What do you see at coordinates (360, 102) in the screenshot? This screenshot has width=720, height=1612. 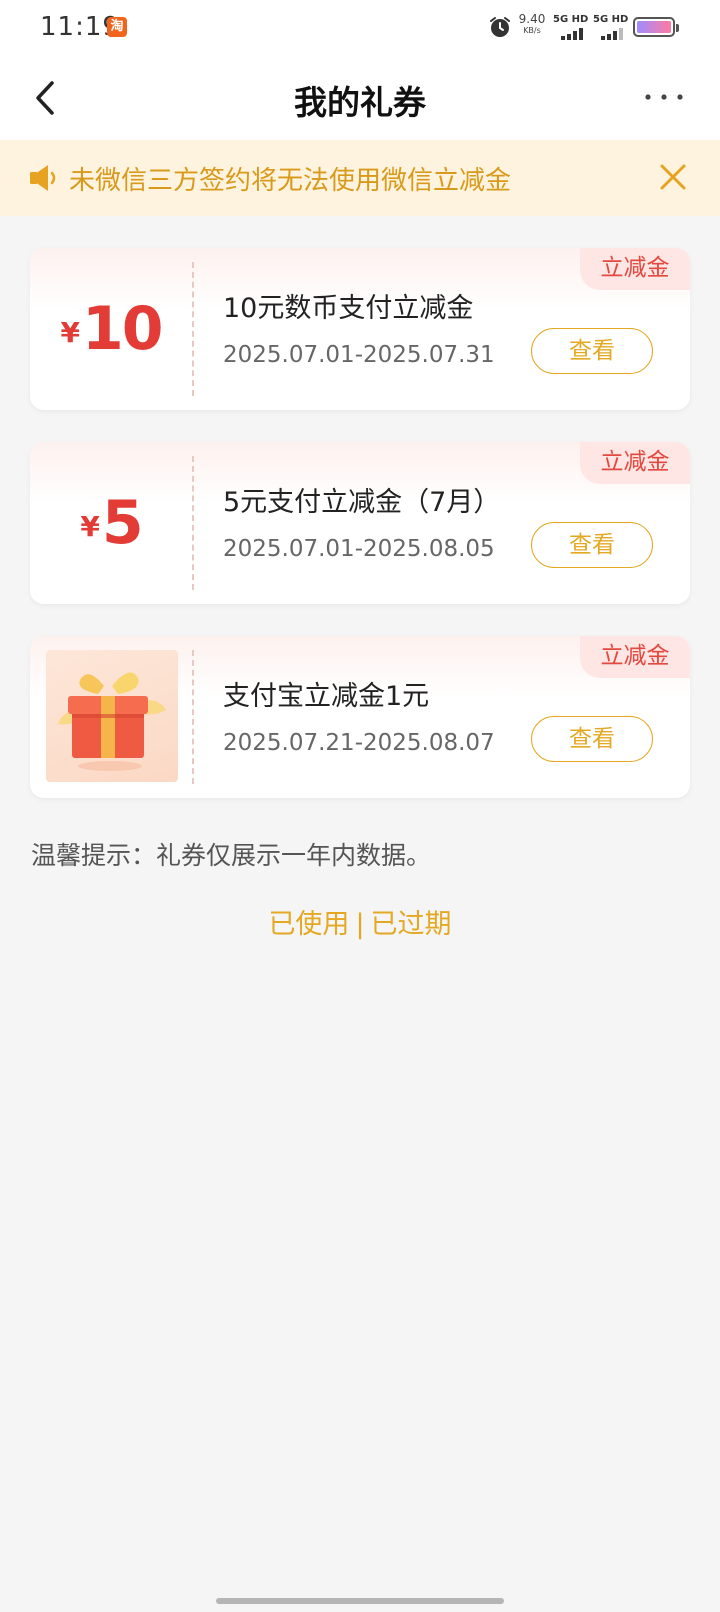 I see `page-title: 我的礼券` at bounding box center [360, 102].